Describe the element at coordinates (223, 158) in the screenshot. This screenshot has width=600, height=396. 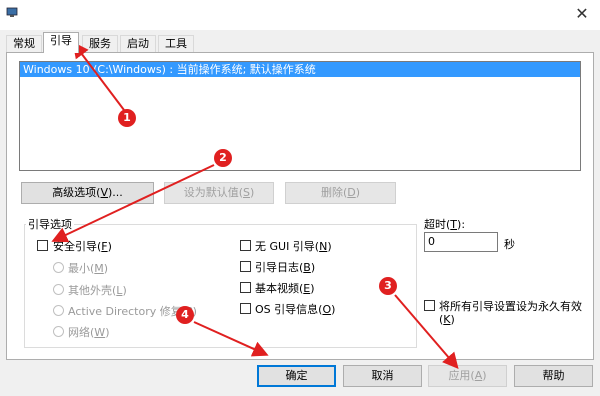
I see `callout-2: 2` at that location.